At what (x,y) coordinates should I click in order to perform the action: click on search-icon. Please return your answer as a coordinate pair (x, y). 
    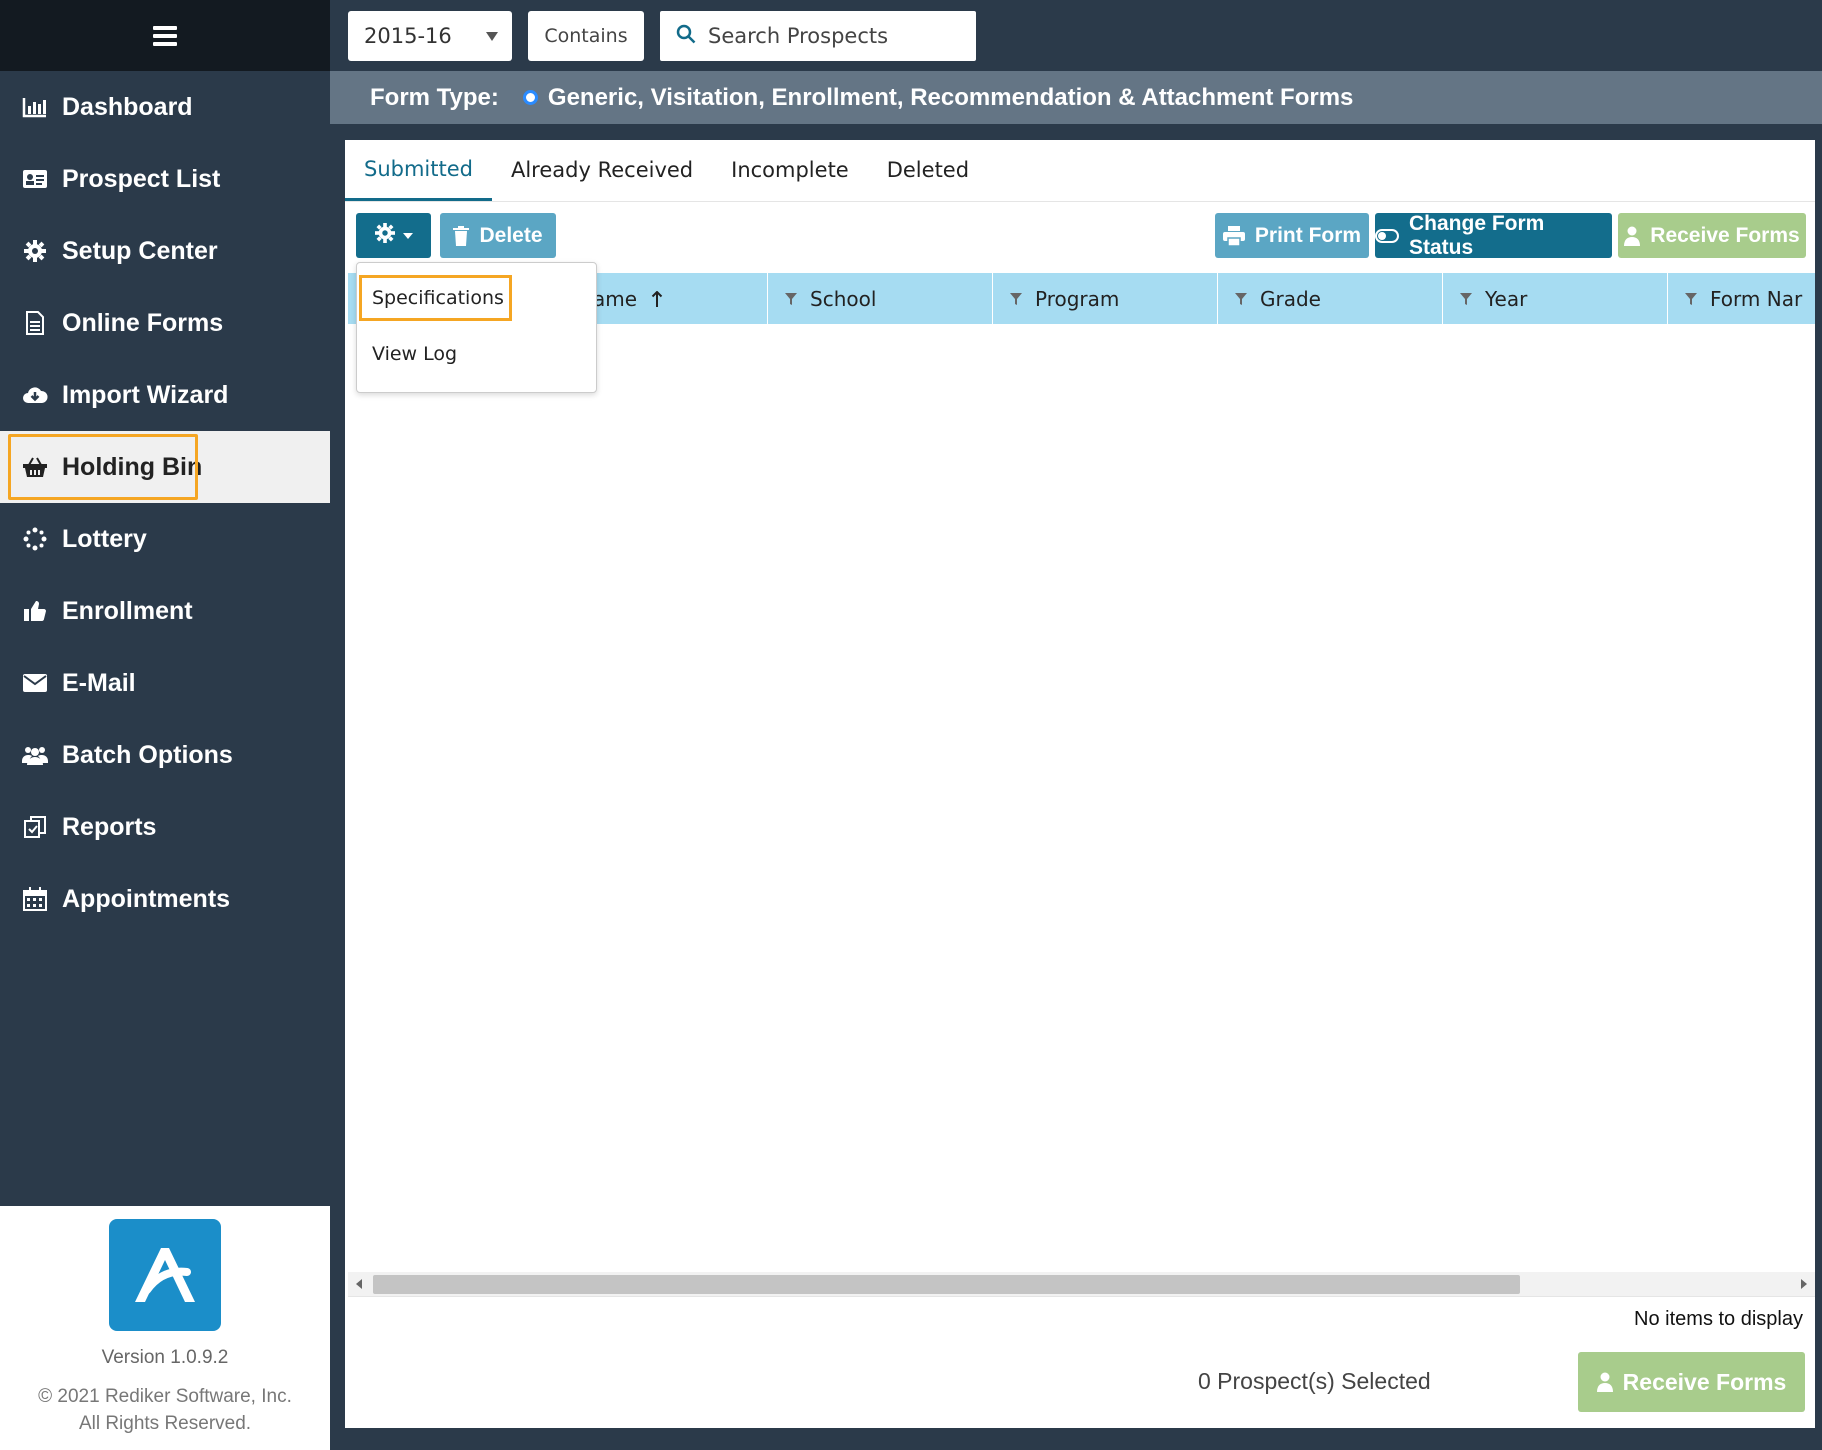
    Looking at the image, I should click on (686, 36).